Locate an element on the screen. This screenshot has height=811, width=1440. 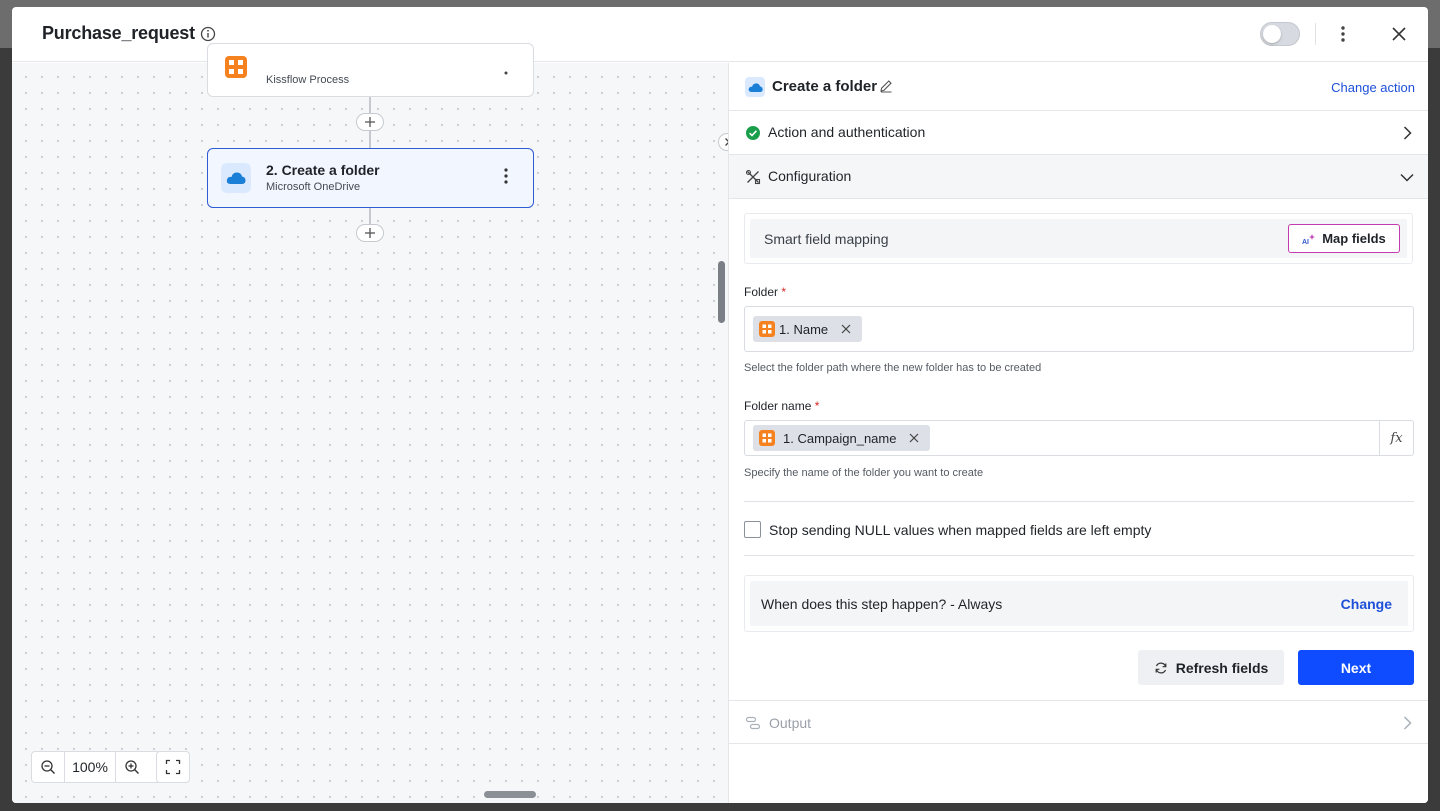
workflow-toggle is located at coordinates (1280, 34).